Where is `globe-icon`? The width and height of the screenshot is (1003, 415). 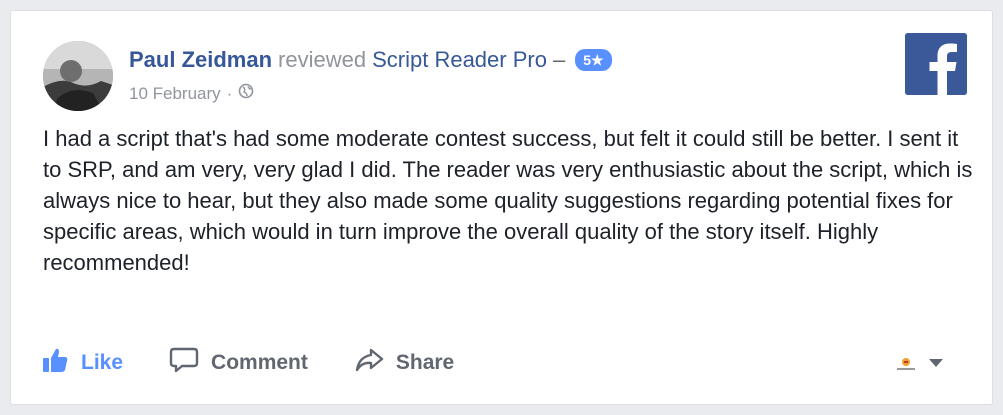
globe-icon is located at coordinates (246, 93).